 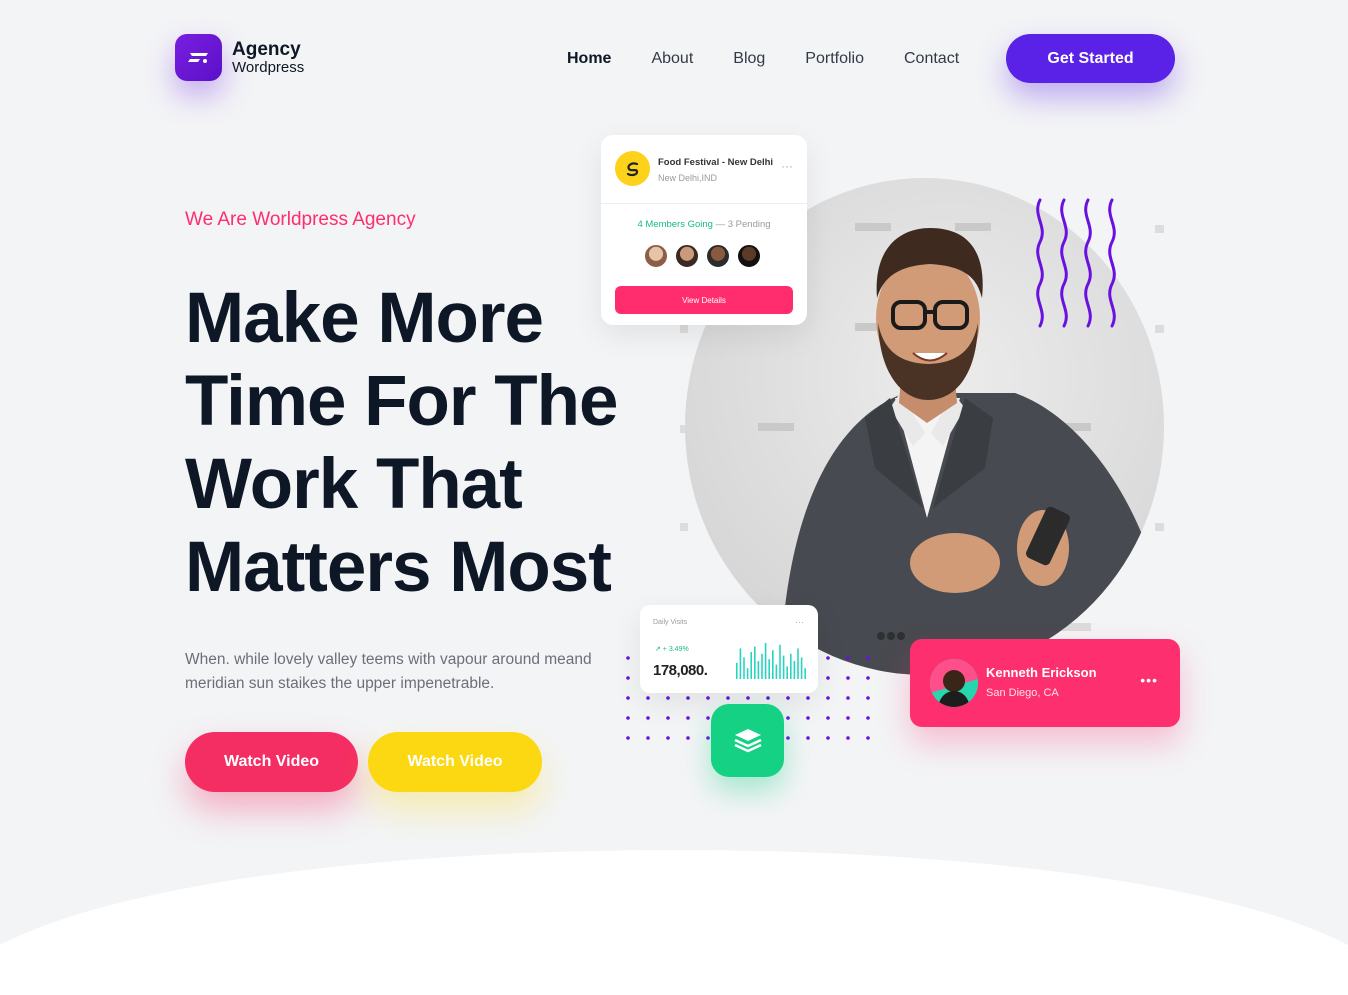 What do you see at coordinates (670, 622) in the screenshot?
I see `stats-title: Daily Visits` at bounding box center [670, 622].